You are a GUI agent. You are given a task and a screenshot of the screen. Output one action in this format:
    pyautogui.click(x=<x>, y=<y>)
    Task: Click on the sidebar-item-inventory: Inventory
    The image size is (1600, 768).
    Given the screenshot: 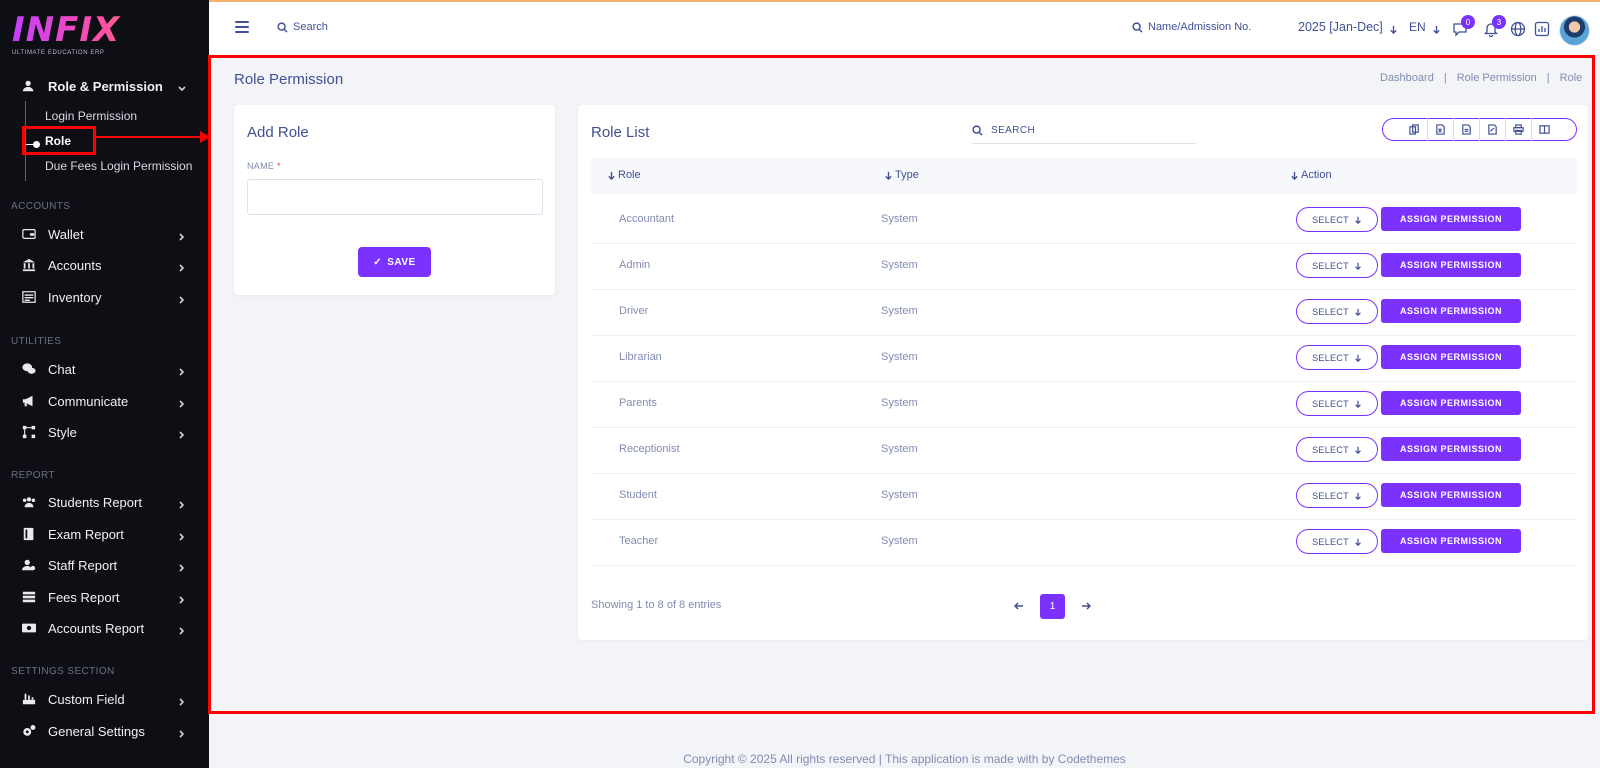 What is the action you would take?
    pyautogui.click(x=104, y=297)
    